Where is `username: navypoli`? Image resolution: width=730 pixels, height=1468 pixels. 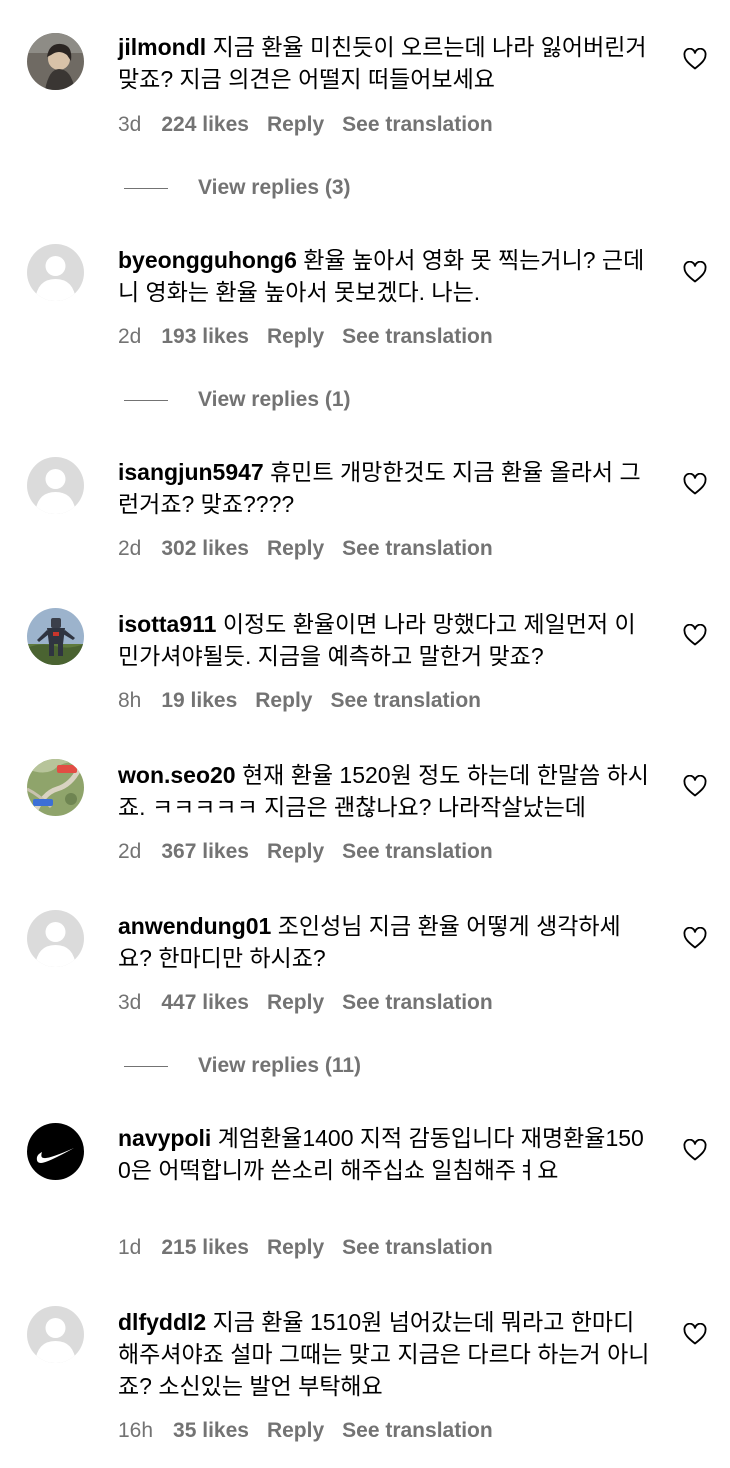 username: navypoli is located at coordinates (164, 1138).